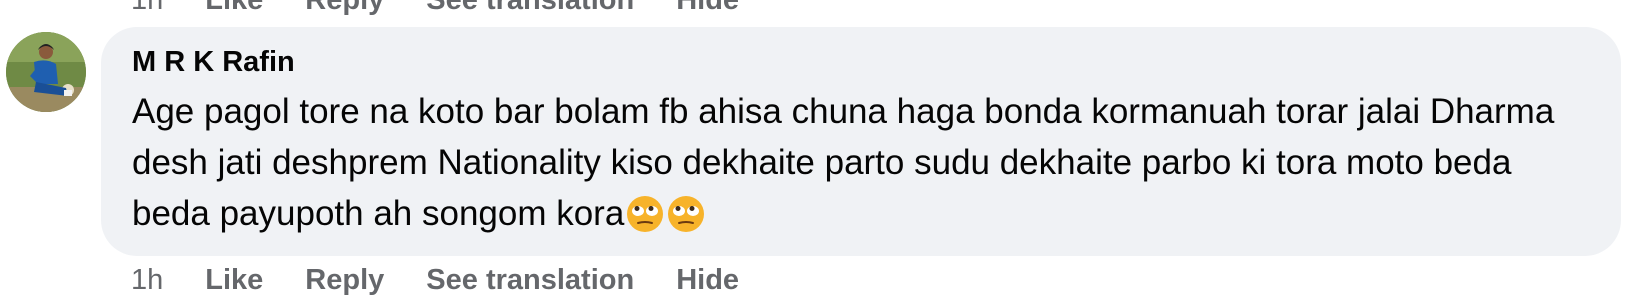  I want to click on previous-reply-button: Reply, so click(344, 8).